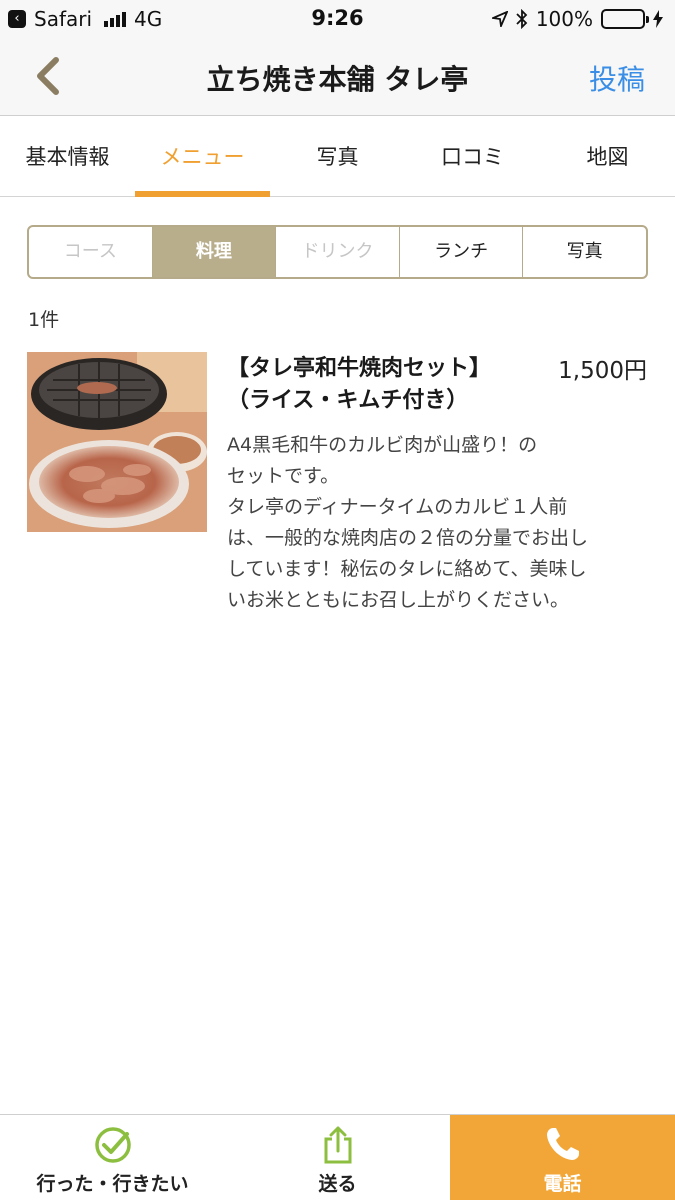  Describe the element at coordinates (44, 320) in the screenshot. I see `result-count: 1件` at that location.